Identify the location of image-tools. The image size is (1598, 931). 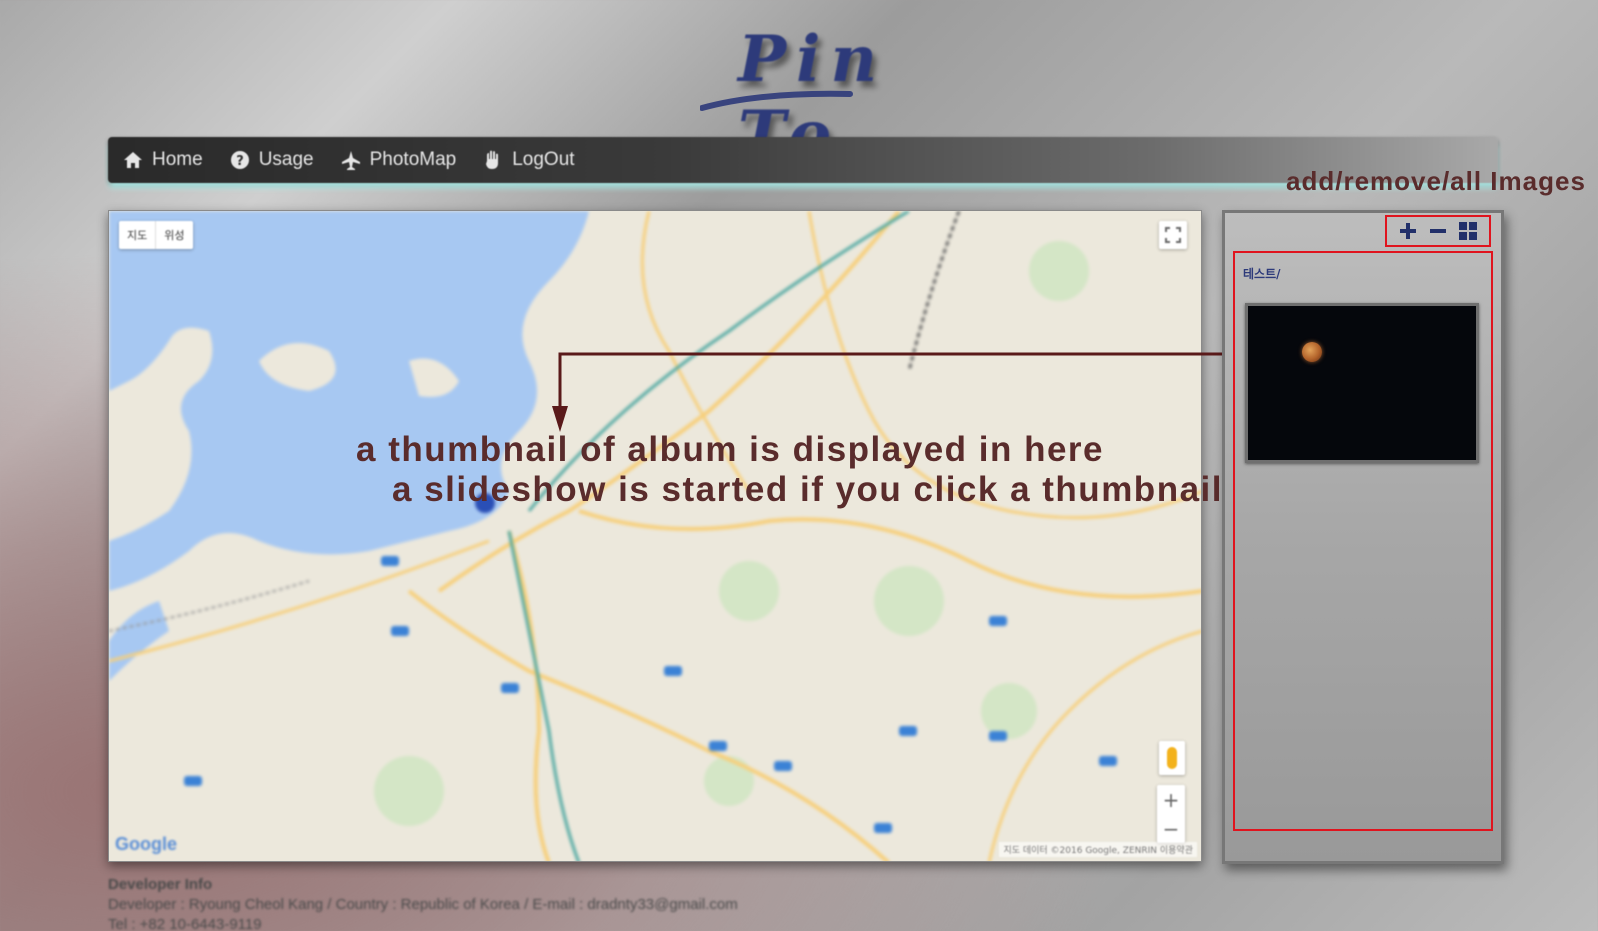
(1438, 231).